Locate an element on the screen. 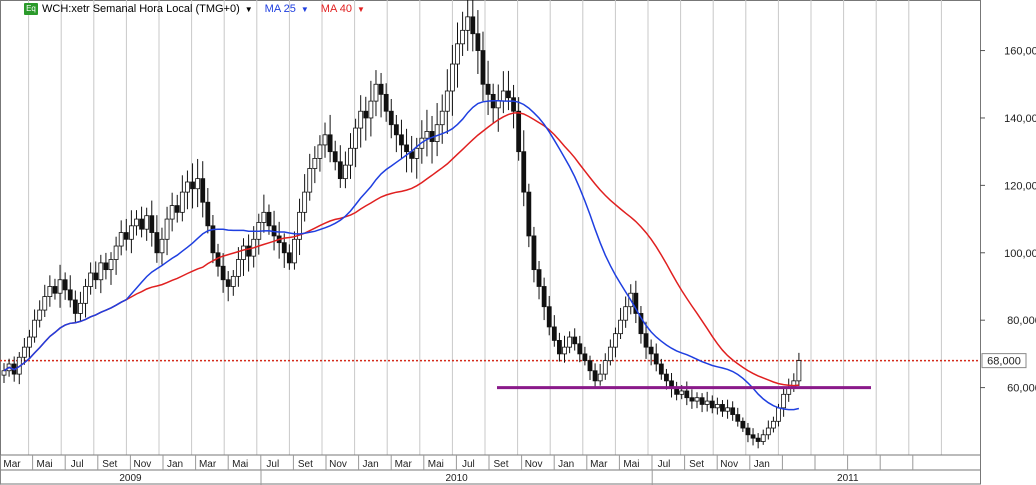 This screenshot has width=1036, height=485. year-tick-label: 2011 is located at coordinates (848, 478).